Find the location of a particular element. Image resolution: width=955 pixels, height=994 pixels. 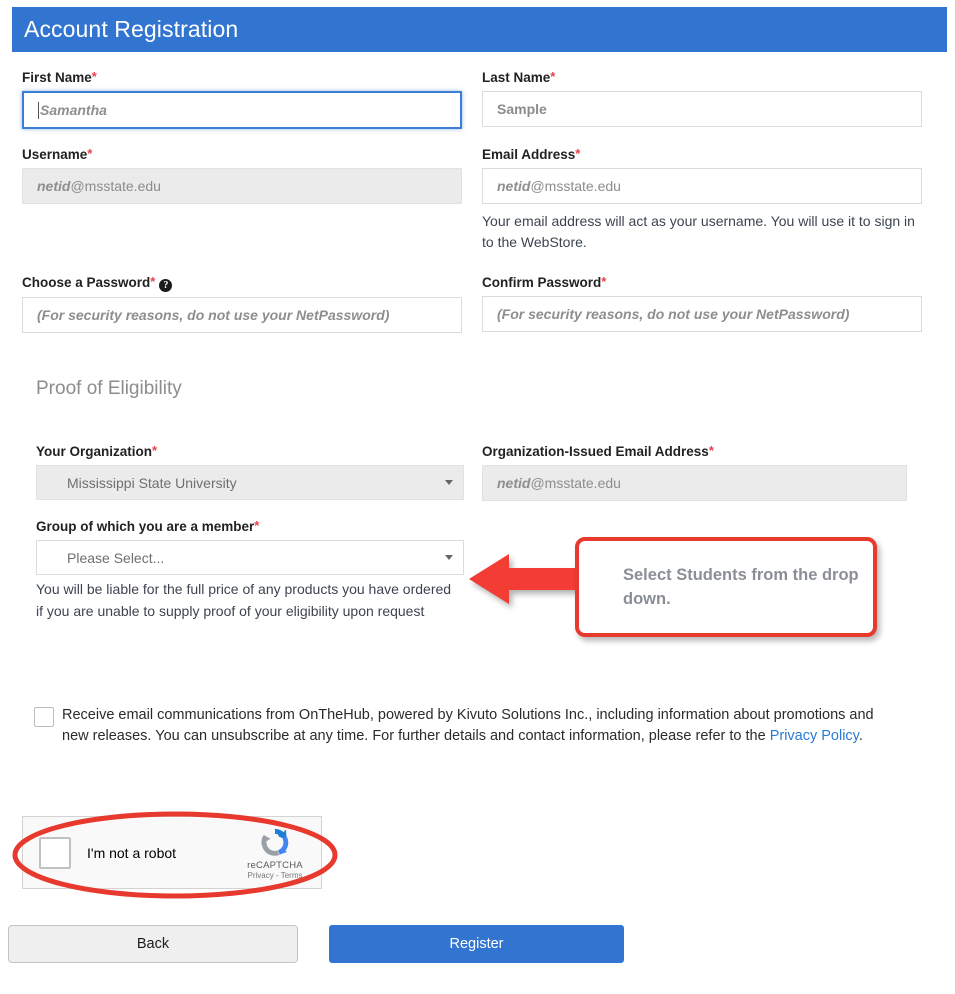

annotation-callout-text: Select Students from the drop down. is located at coordinates (741, 587).